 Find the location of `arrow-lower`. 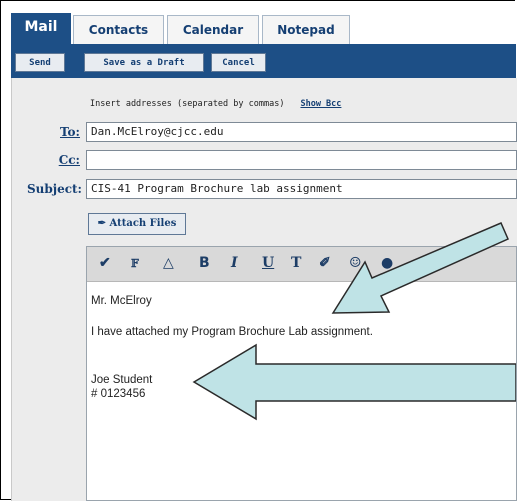

arrow-lower is located at coordinates (354, 382).